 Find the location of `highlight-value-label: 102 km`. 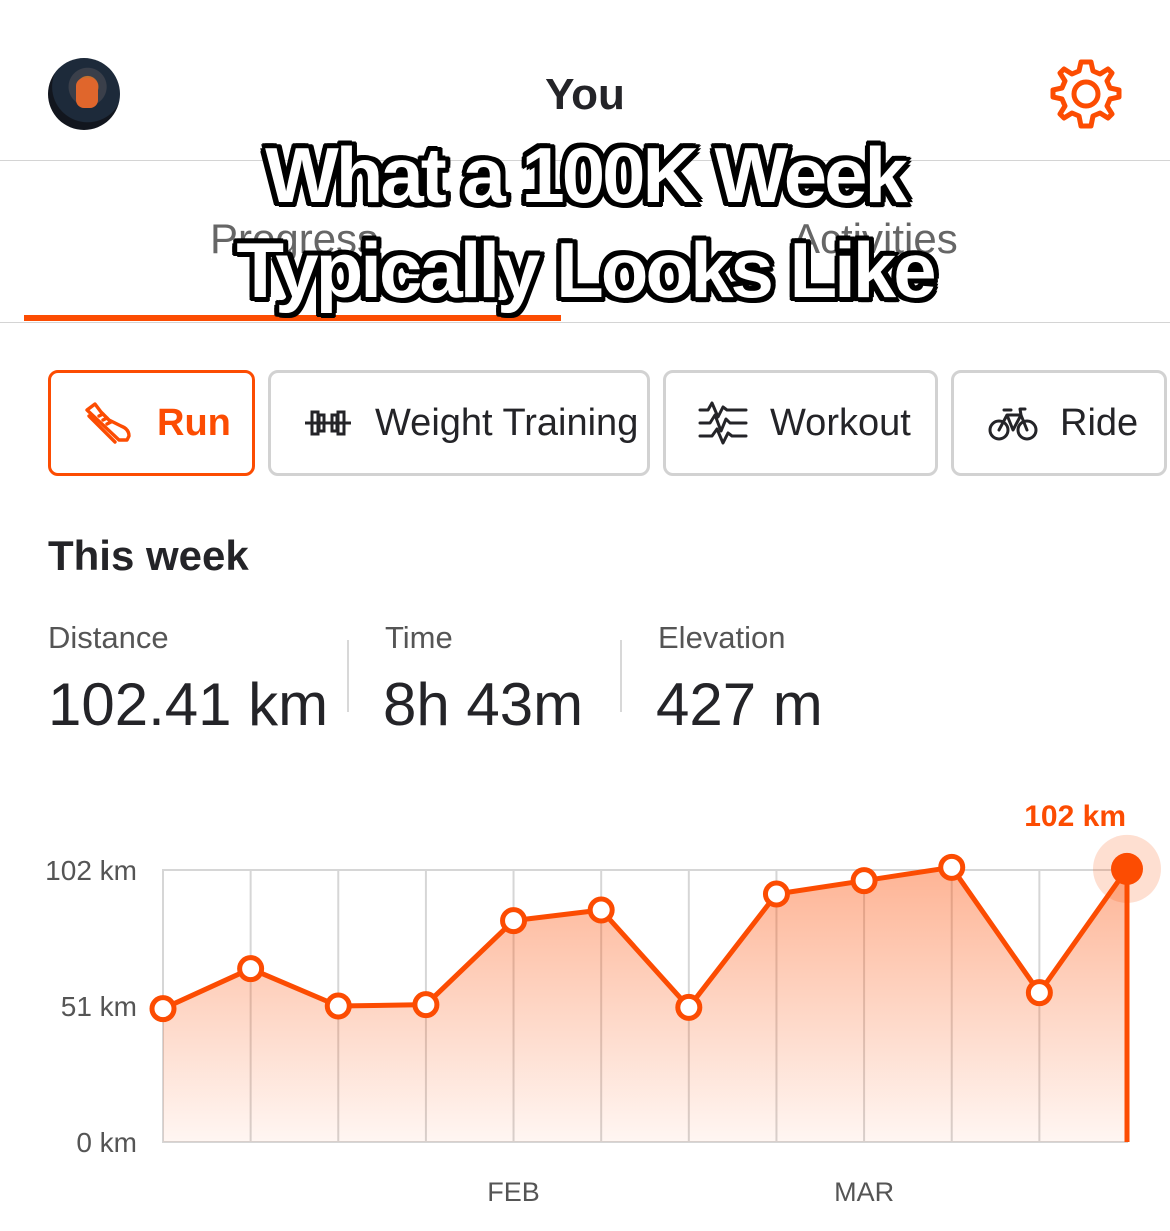

highlight-value-label: 102 km is located at coordinates (1075, 816).